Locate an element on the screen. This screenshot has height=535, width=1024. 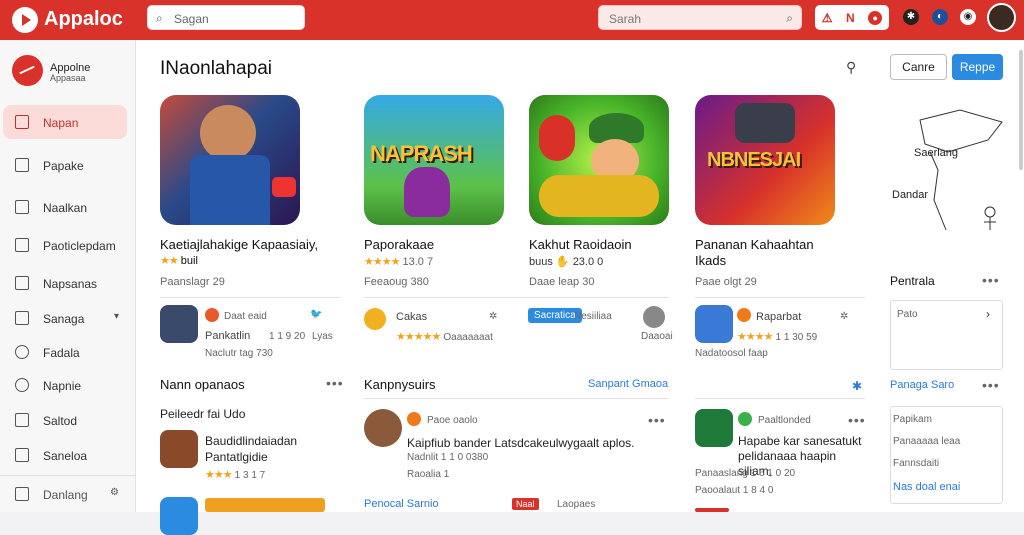
search-input-left: ⌕ Sagan is located at coordinates (226, 17).